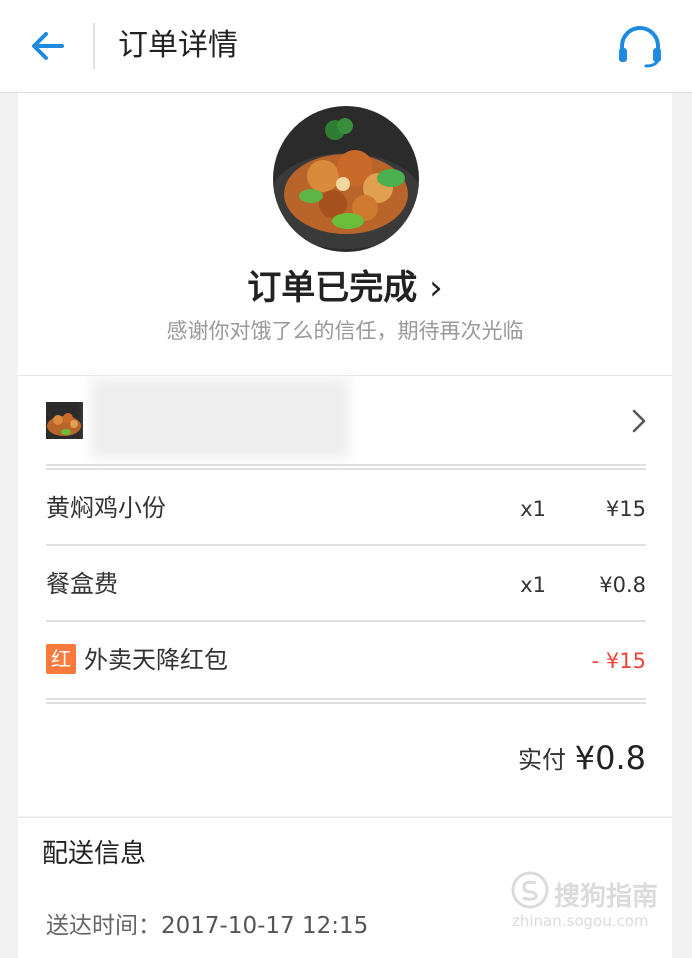  I want to click on customer-service-button, so click(640, 46).